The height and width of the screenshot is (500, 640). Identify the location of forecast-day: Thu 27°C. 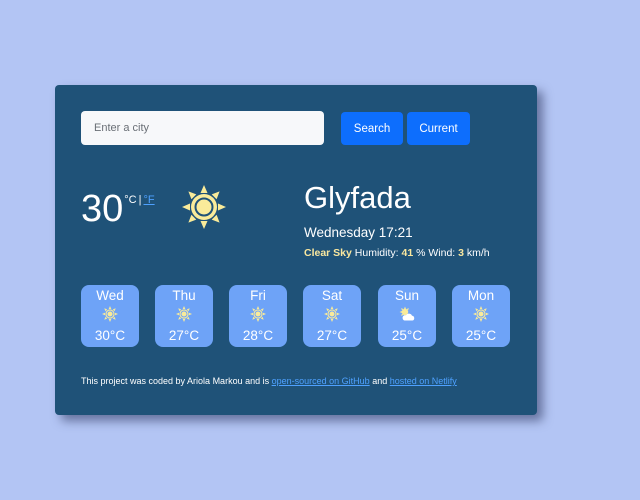
(184, 316).